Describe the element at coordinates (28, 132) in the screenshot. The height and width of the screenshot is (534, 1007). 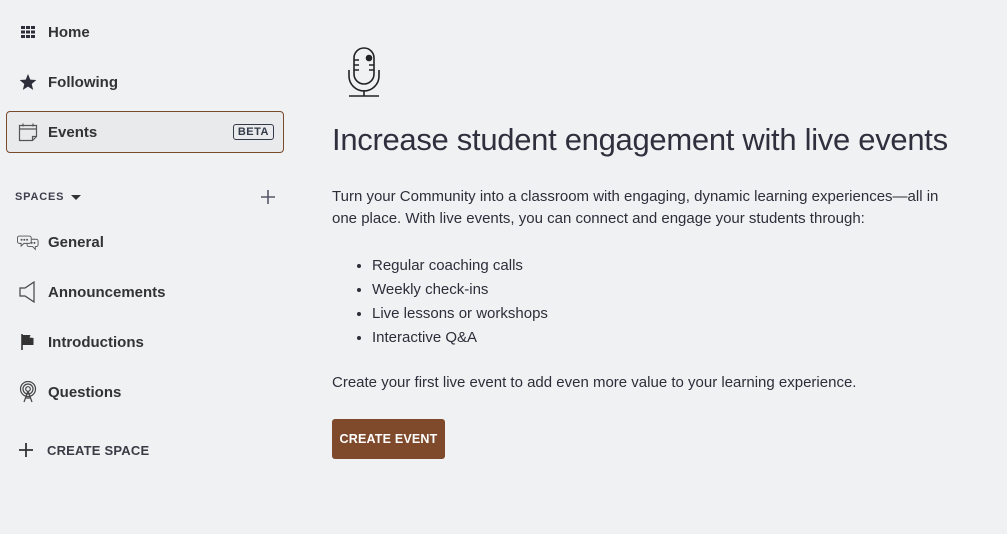
I see `calendar-icon` at that location.